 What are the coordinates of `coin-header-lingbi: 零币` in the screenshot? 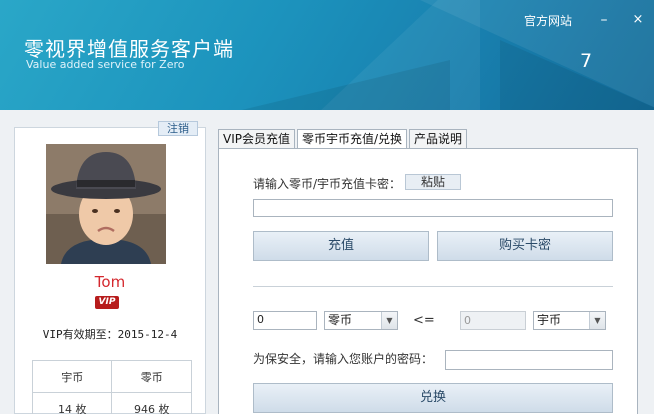 It's located at (151, 376).